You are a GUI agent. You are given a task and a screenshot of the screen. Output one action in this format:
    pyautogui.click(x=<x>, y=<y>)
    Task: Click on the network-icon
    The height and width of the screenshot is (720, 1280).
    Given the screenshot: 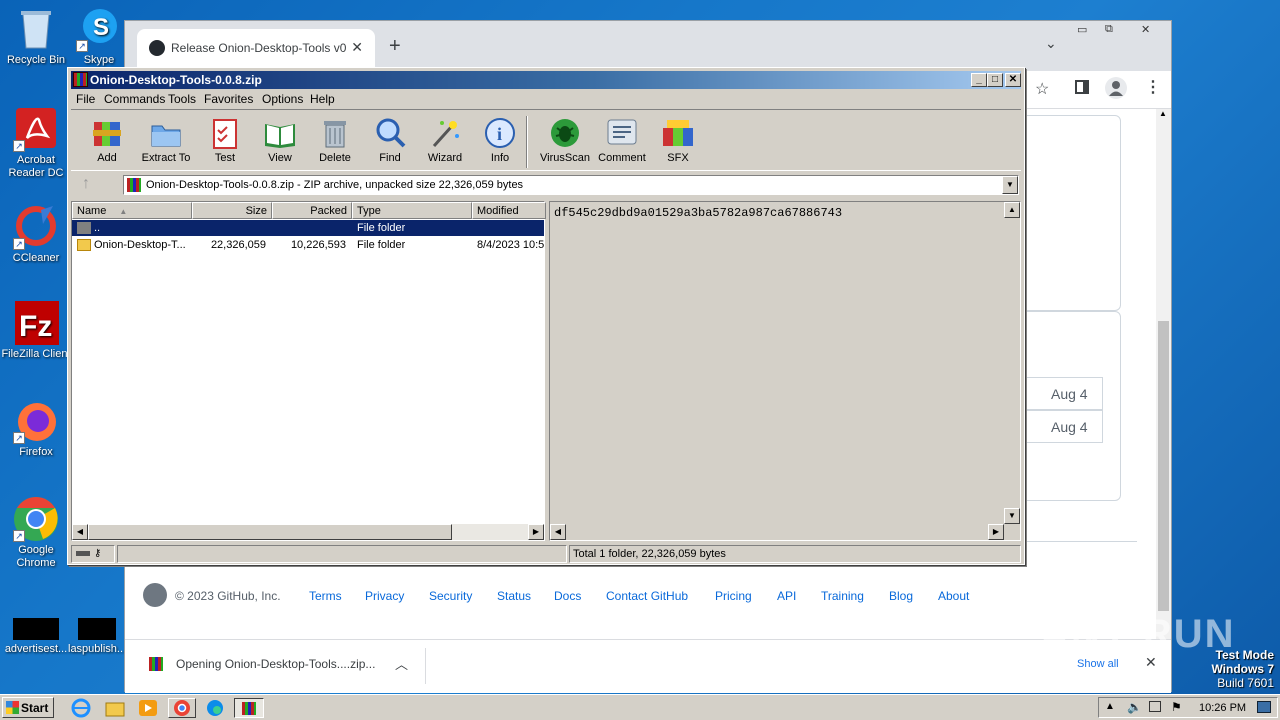 What is the action you would take?
    pyautogui.click(x=1155, y=706)
    